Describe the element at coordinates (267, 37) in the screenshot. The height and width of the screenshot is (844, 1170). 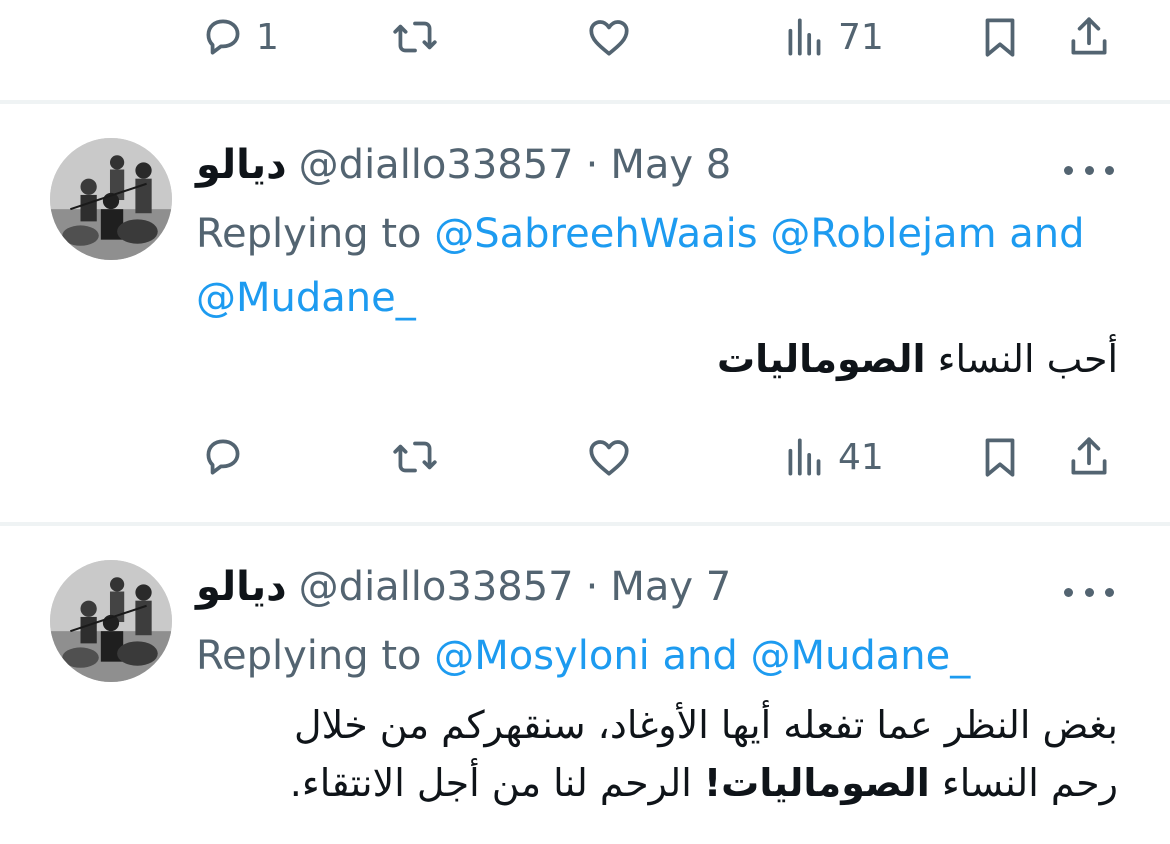
I see `reply-count: 1` at that location.